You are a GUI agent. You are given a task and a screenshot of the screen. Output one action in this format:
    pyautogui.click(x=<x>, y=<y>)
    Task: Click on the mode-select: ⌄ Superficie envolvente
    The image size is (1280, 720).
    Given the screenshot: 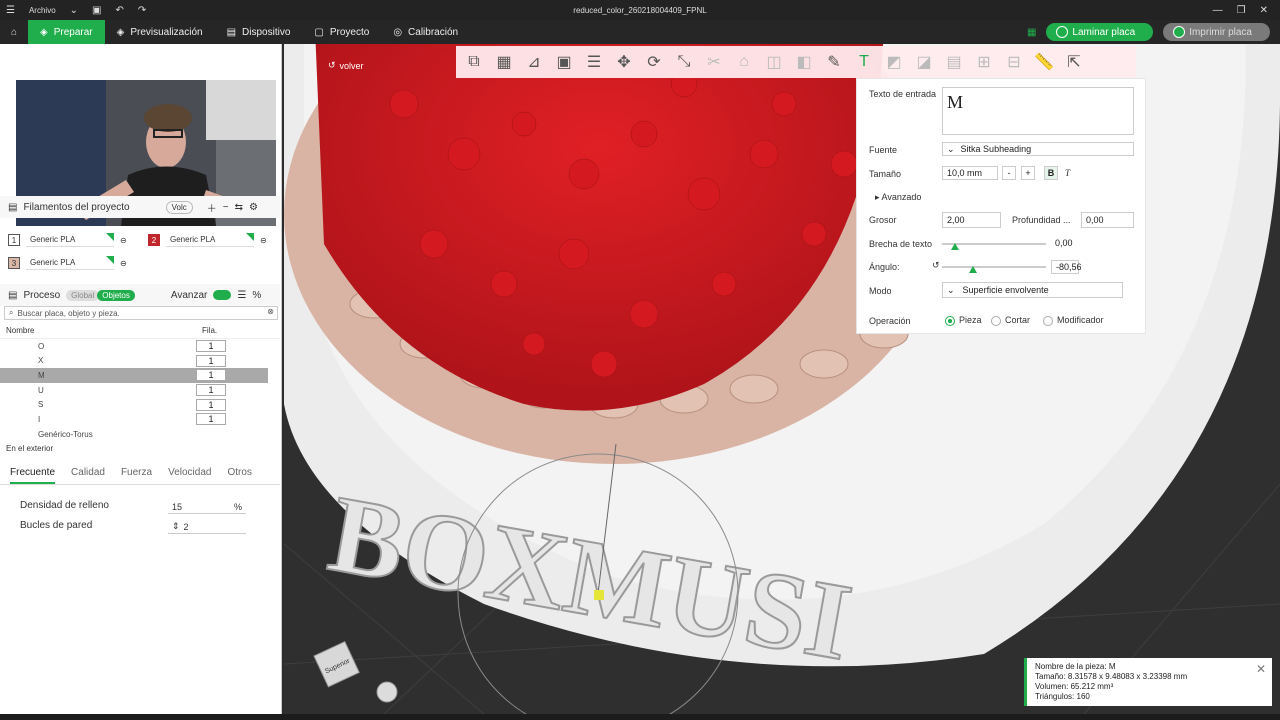 What is the action you would take?
    pyautogui.click(x=1032, y=290)
    